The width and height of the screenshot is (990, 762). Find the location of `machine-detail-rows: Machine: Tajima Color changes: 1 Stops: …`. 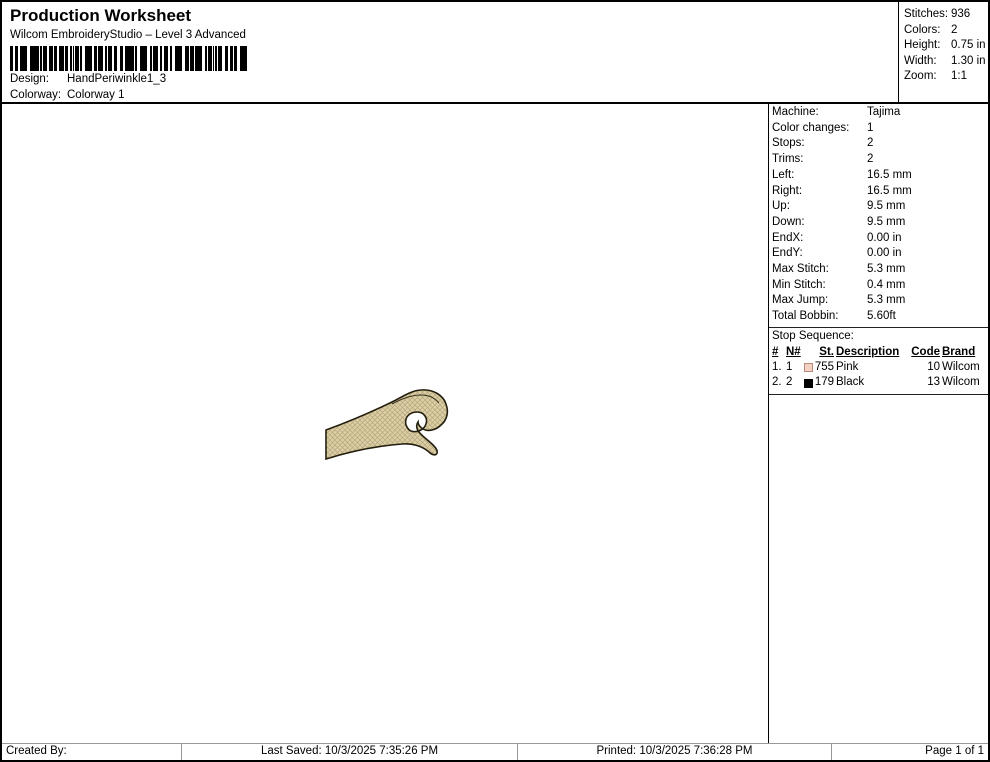

machine-detail-rows: Machine: Tajima Color changes: 1 Stops: … is located at coordinates (878, 215).